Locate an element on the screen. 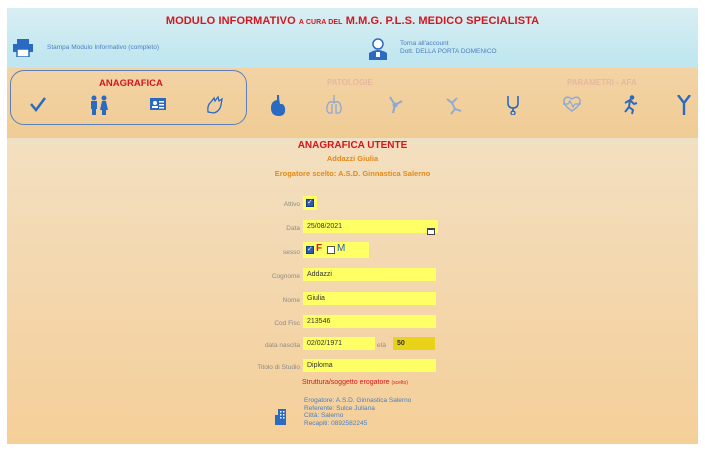 The width and height of the screenshot is (705, 451). struttura-label: Struttura/soggetto erogatore (scelto) is located at coordinates (355, 382).